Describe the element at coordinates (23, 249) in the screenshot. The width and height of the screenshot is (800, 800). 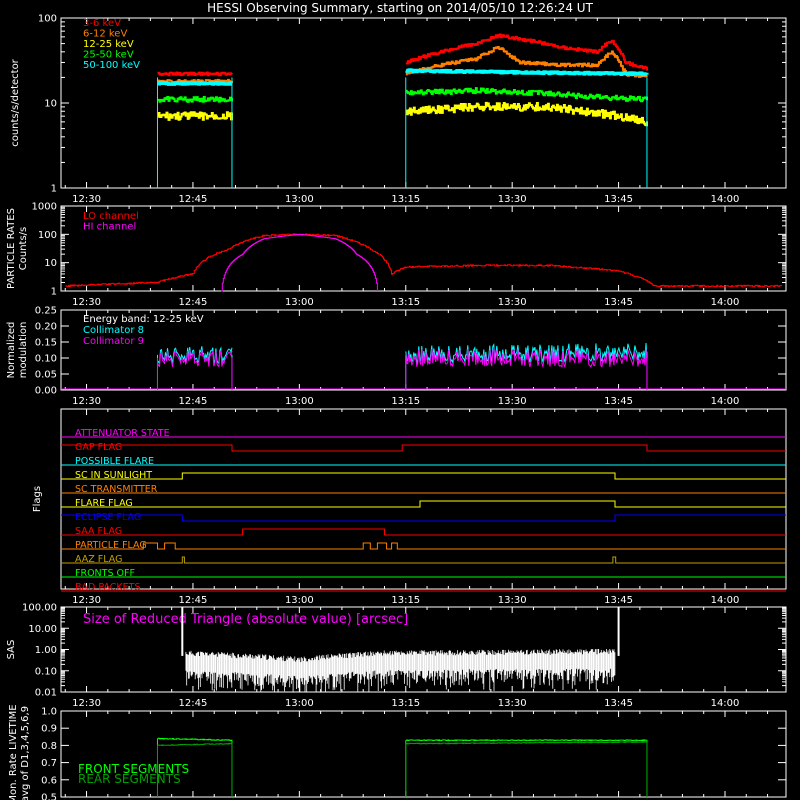
I see `y-axis-label-line: Counts/s` at that location.